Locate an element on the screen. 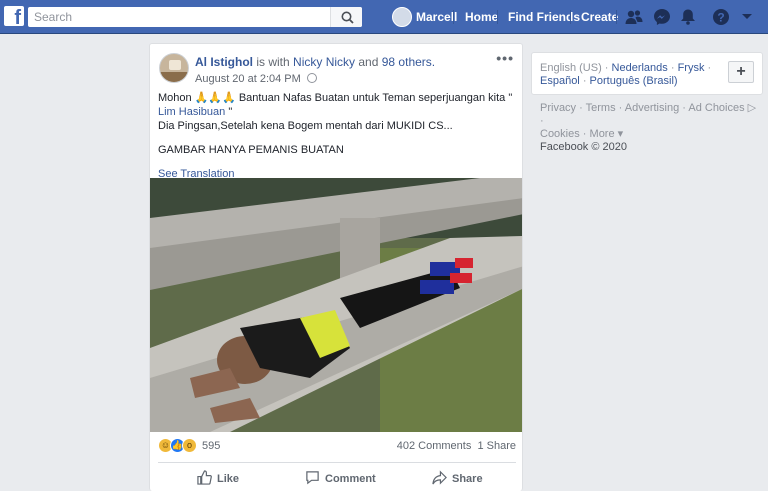  avatar is located at coordinates (402, 17).